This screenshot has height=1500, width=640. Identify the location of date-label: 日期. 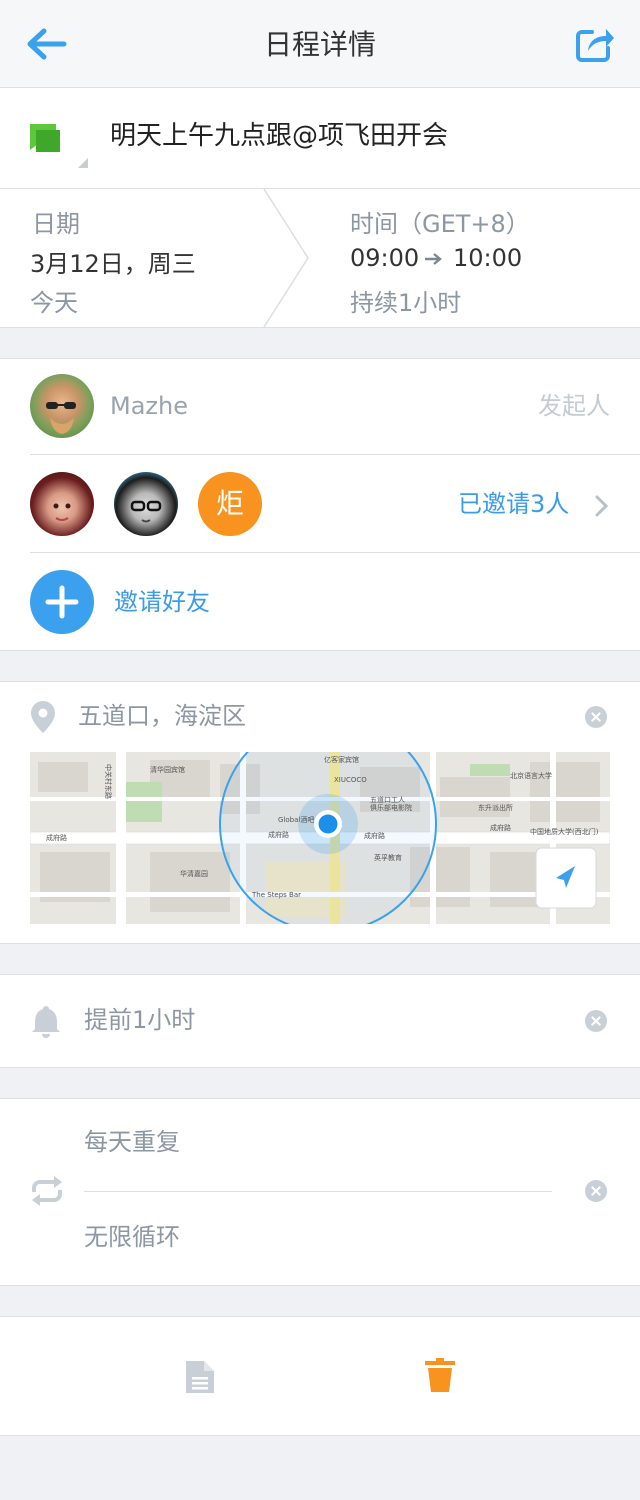
(56, 224).